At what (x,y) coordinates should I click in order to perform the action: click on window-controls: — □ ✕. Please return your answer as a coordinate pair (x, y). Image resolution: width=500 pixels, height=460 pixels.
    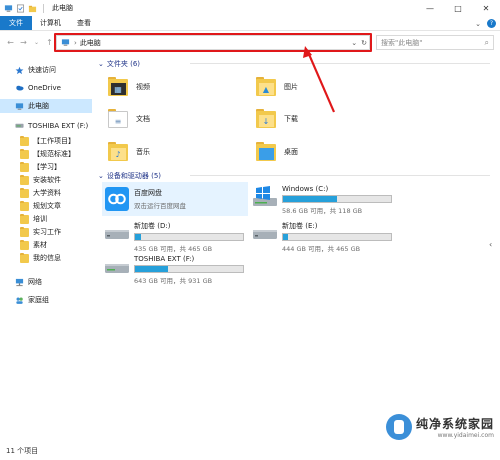
    Looking at the image, I should click on (458, 8).